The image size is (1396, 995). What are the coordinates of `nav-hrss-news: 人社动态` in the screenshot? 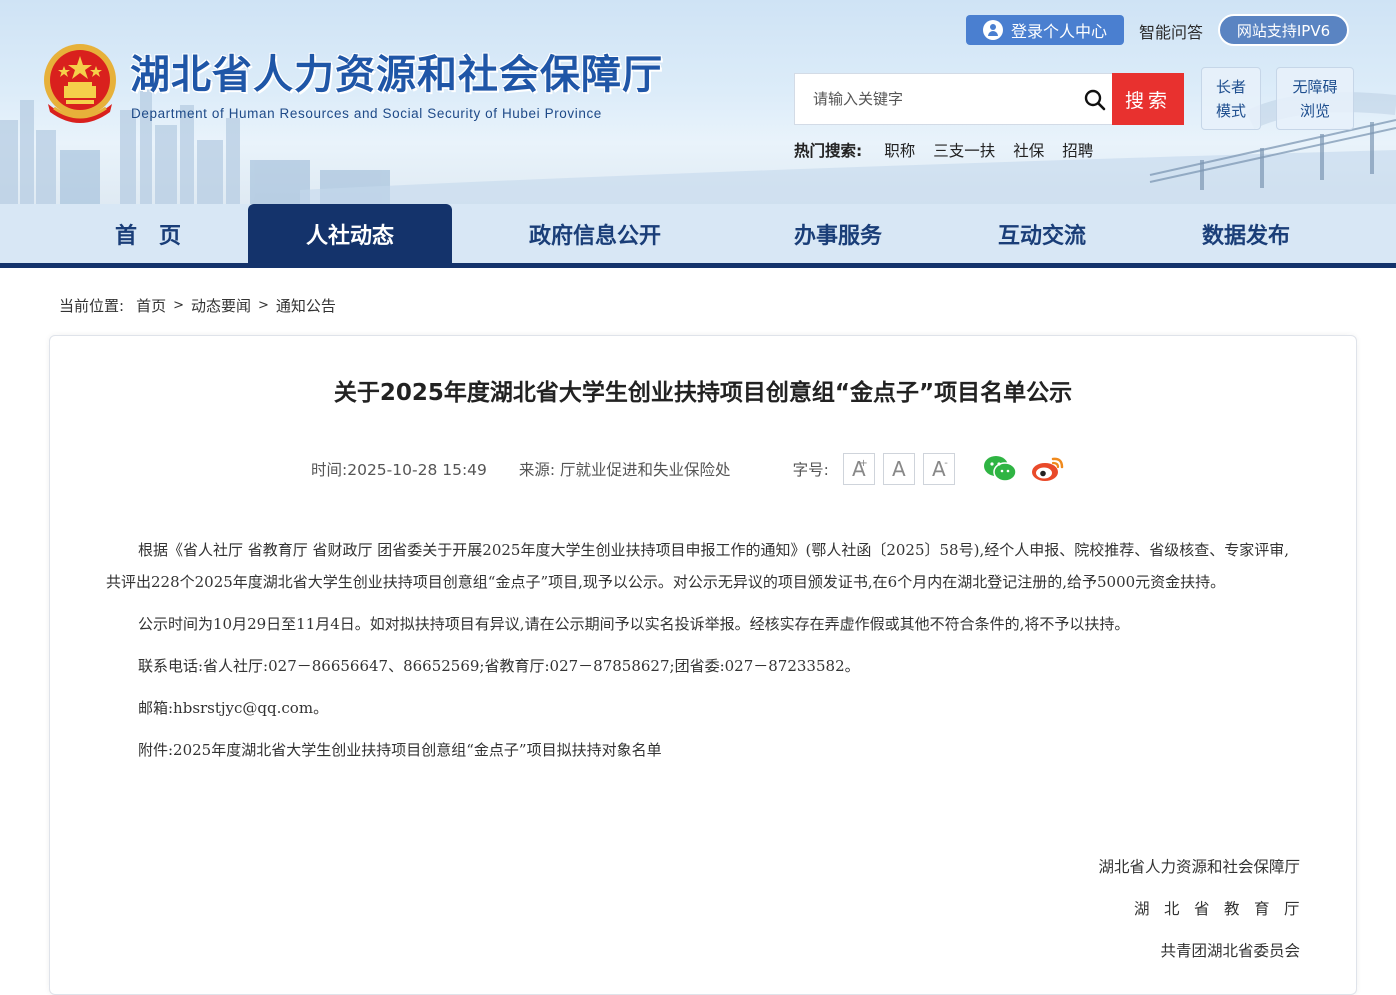 It's located at (350, 233).